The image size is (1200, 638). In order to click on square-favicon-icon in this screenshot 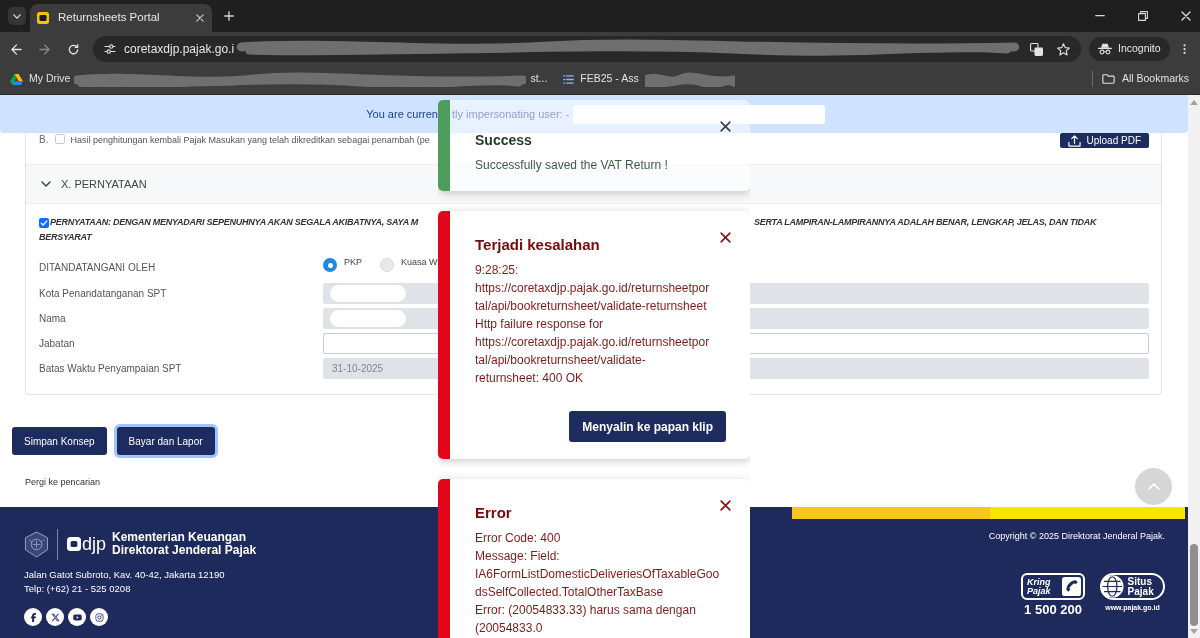, I will do `click(43, 18)`.